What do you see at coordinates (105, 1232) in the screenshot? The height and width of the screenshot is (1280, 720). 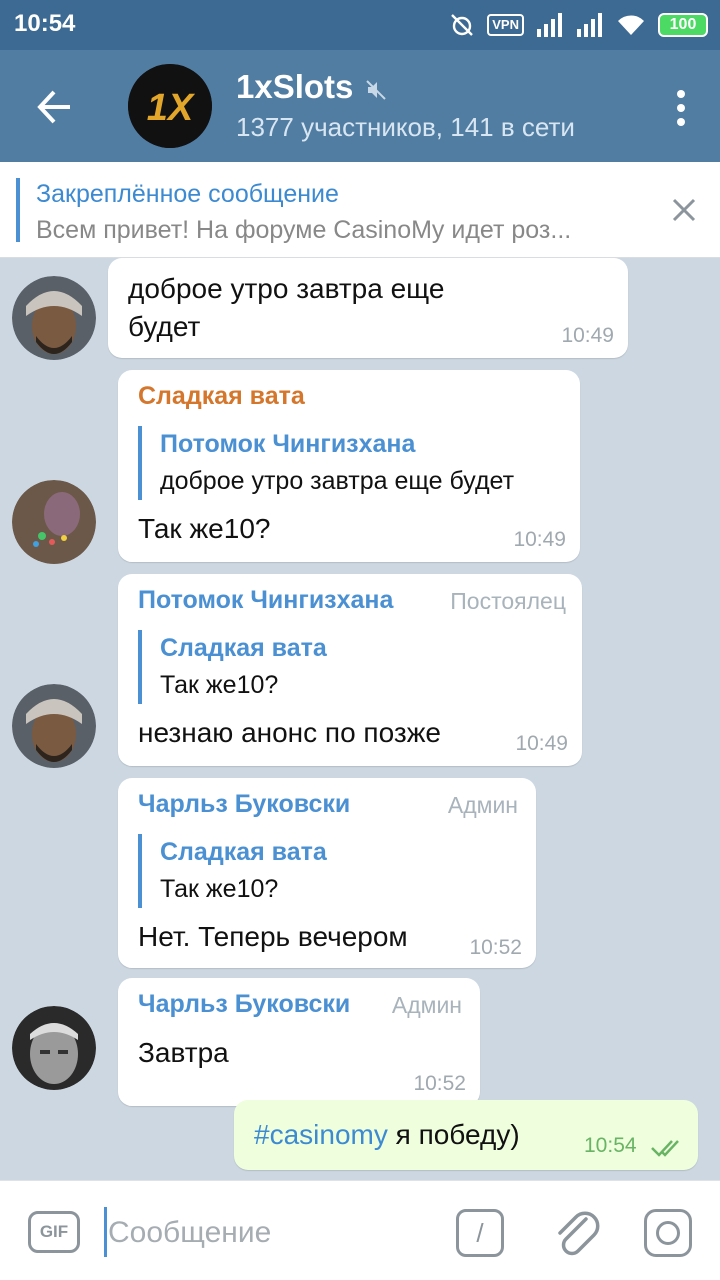 I see `text-cursor` at bounding box center [105, 1232].